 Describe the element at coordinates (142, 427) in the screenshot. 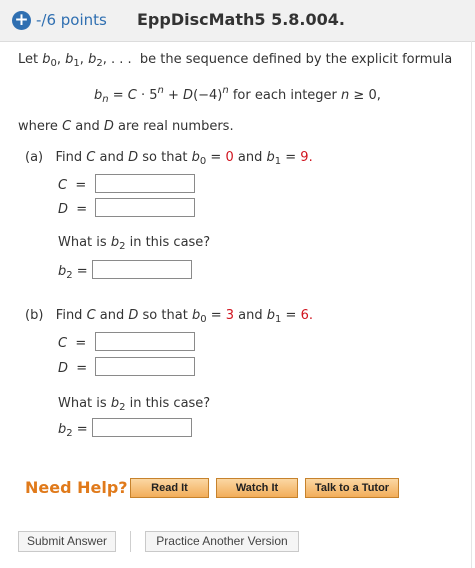

I see `b2-input-b` at that location.